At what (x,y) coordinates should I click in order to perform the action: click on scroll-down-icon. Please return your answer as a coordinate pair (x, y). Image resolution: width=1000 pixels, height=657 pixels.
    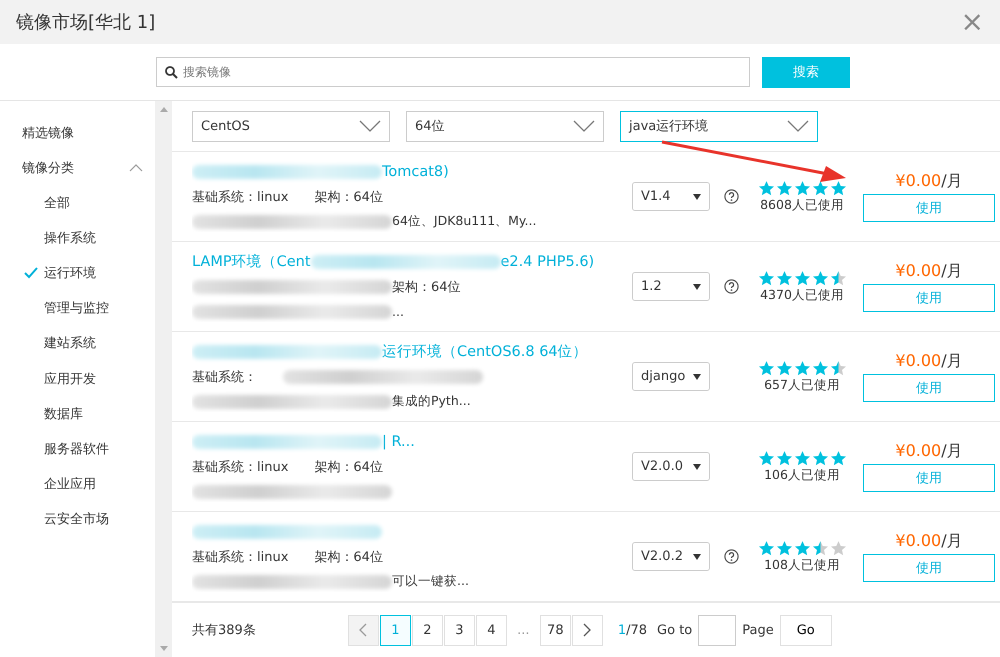
    Looking at the image, I should click on (164, 648).